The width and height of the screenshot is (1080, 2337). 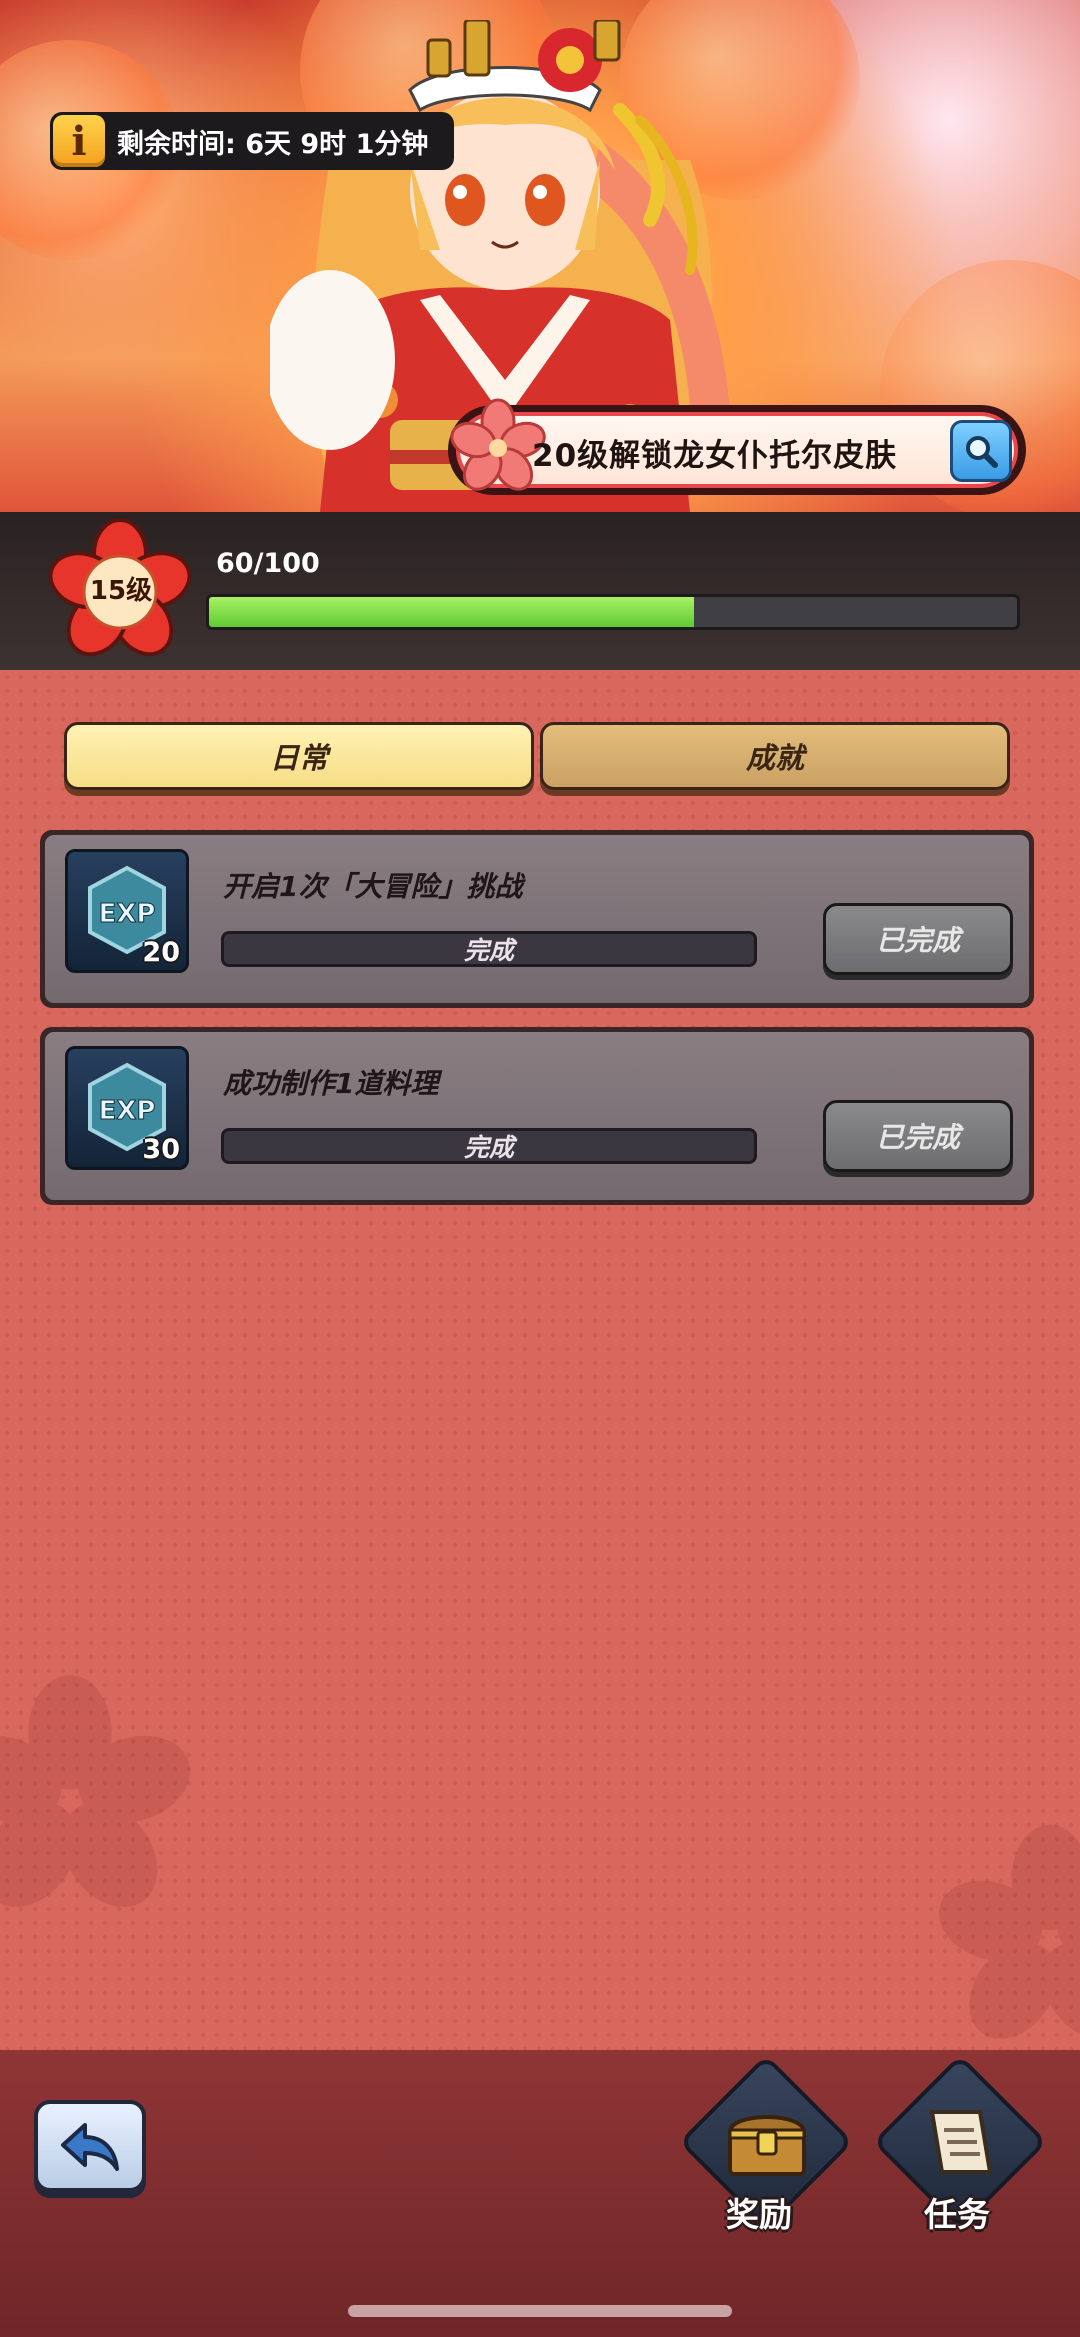 What do you see at coordinates (268, 563) in the screenshot?
I see `exp-progress-text: 60/100` at bounding box center [268, 563].